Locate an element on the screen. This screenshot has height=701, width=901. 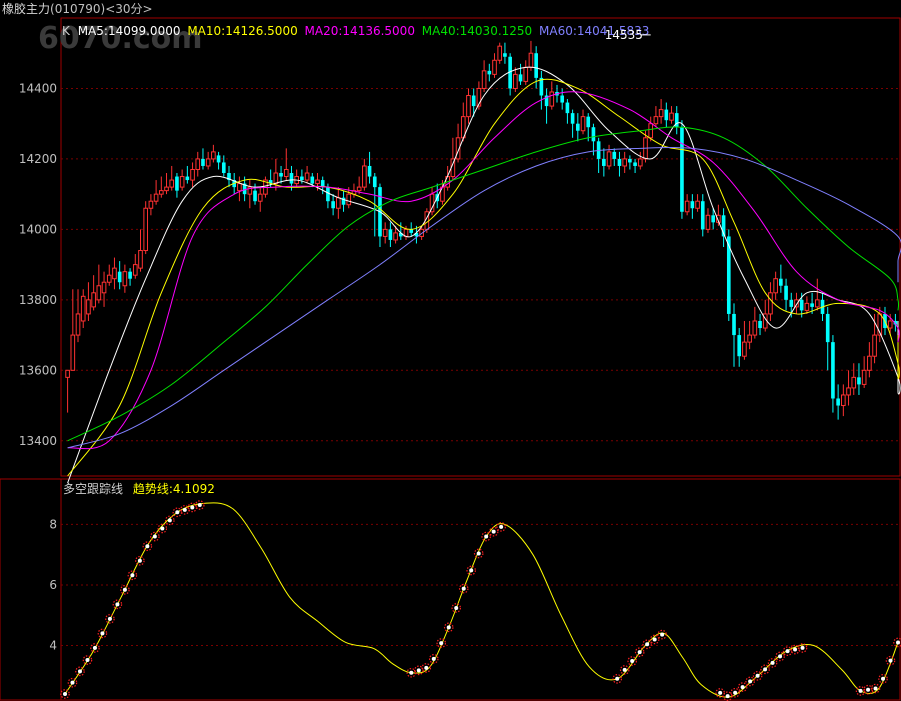
sub-legend: 多空跟踪线 趋势线:4.1092 is located at coordinates (139, 489).